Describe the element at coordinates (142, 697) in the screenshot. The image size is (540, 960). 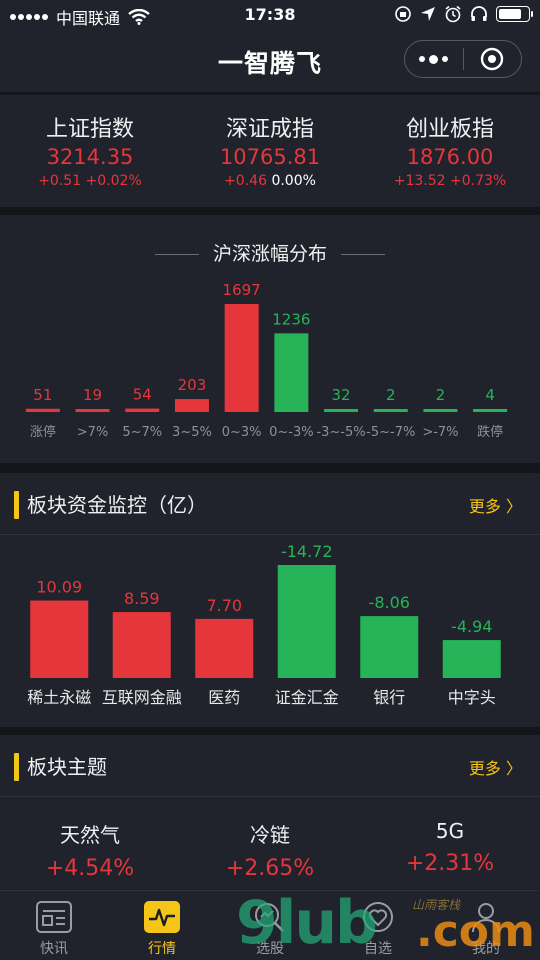
I see `funds-category-label: 互联网金融` at that location.